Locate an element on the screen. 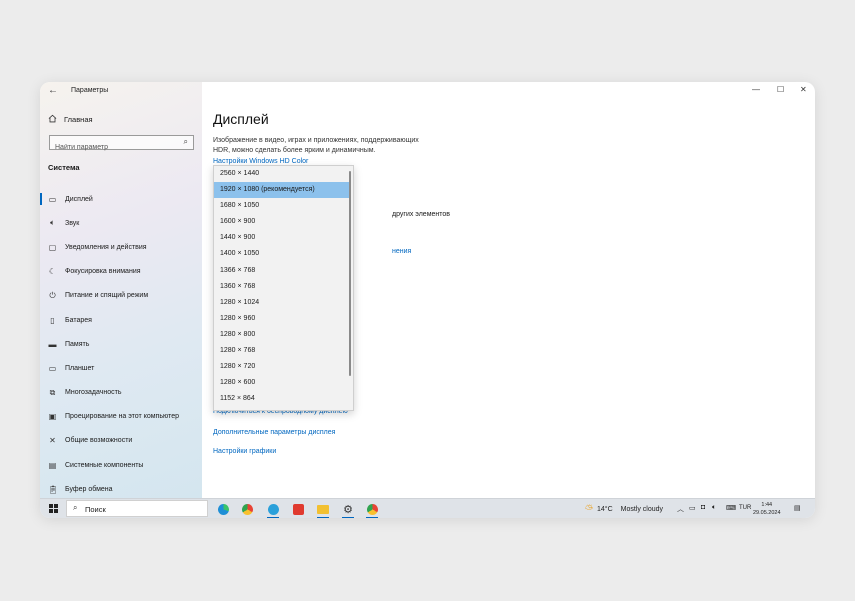  clock-date: 29.05.2024 is located at coordinates (767, 513).